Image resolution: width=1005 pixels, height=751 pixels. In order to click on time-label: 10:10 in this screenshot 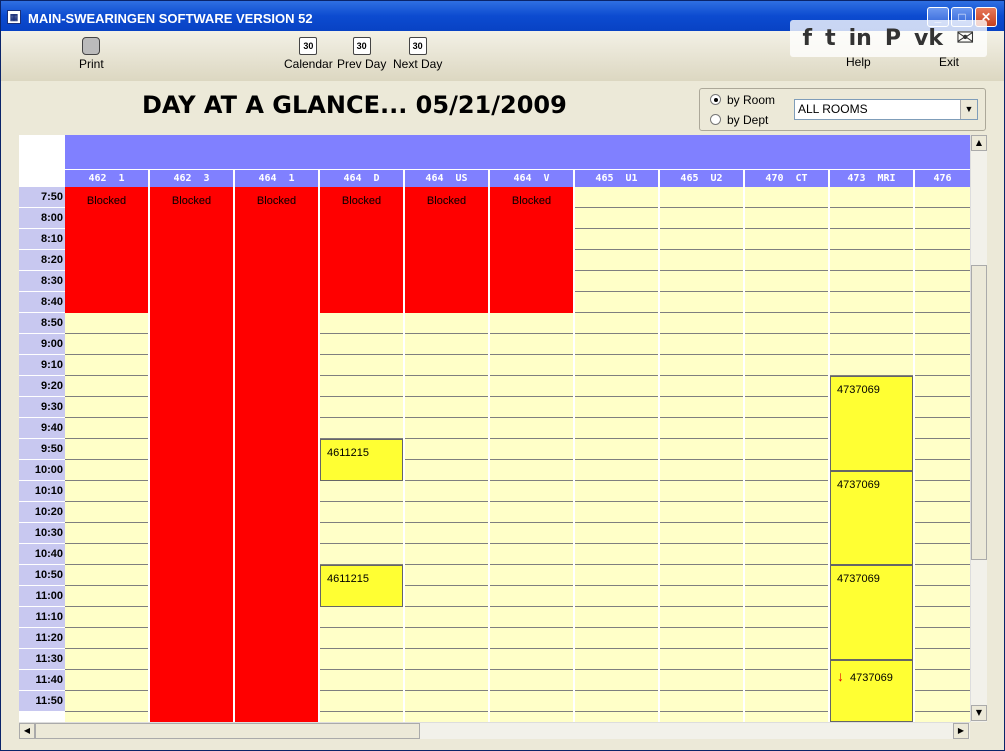, I will do `click(42, 491)`.